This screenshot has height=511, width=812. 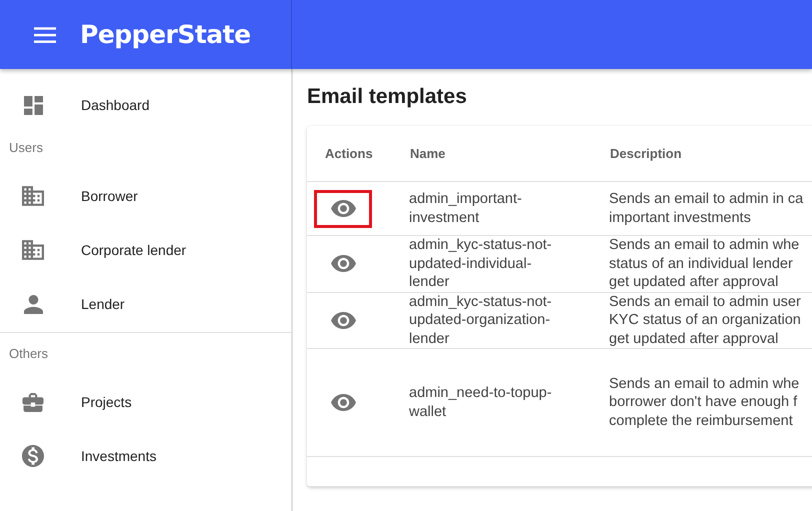 What do you see at coordinates (706, 208) in the screenshot?
I see `table-cell: Sends an email to admin in ca important investments` at bounding box center [706, 208].